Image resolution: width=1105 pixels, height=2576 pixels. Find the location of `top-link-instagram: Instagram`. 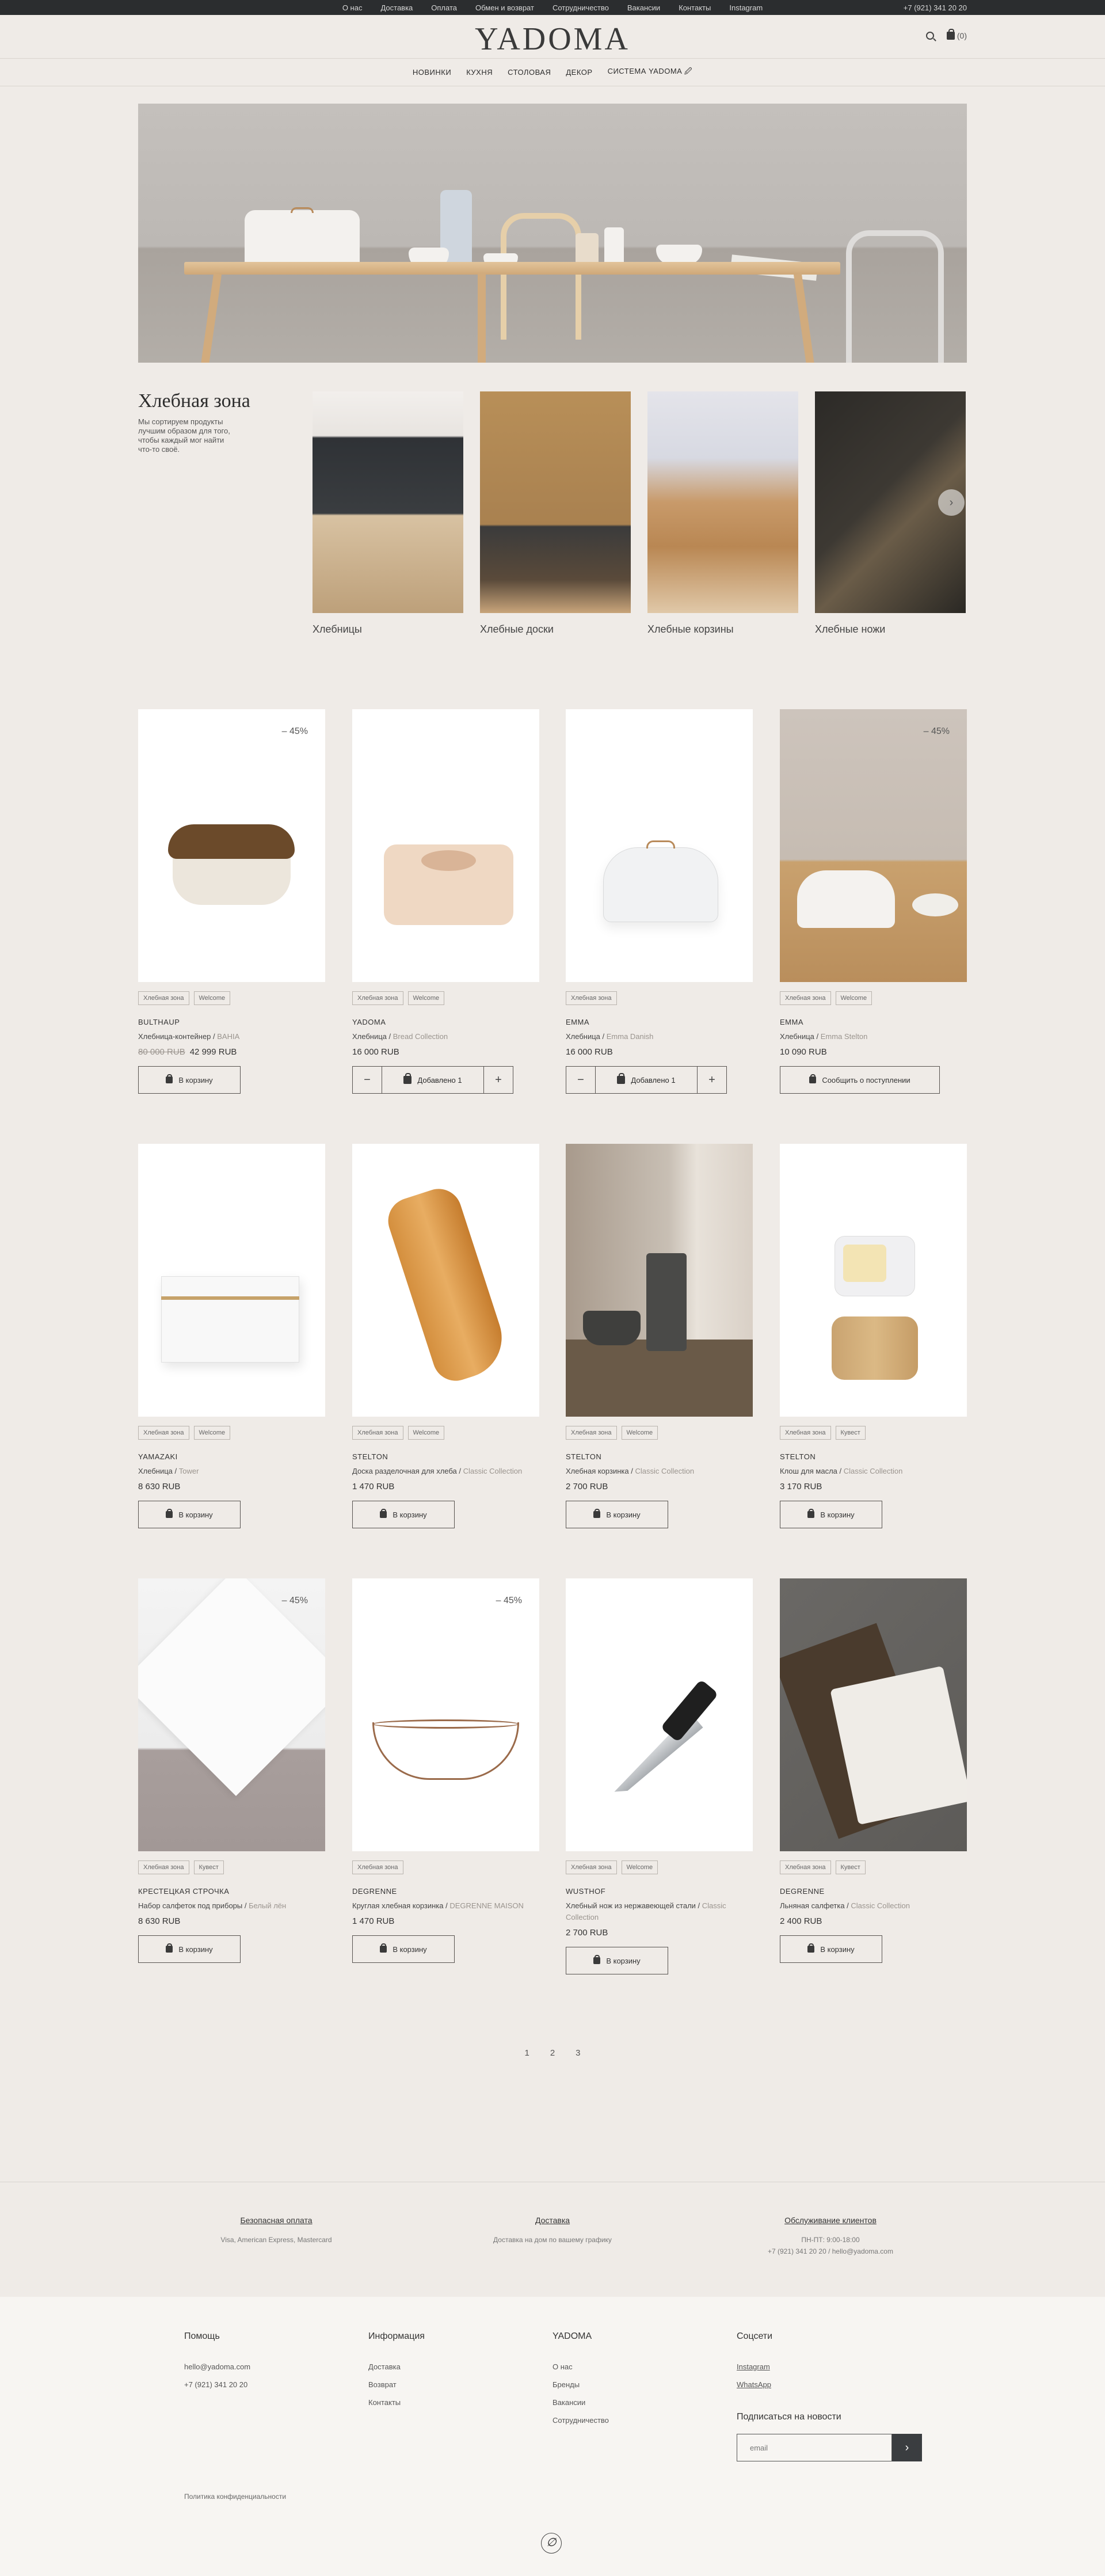

top-link-instagram: Instagram is located at coordinates (746, 8).